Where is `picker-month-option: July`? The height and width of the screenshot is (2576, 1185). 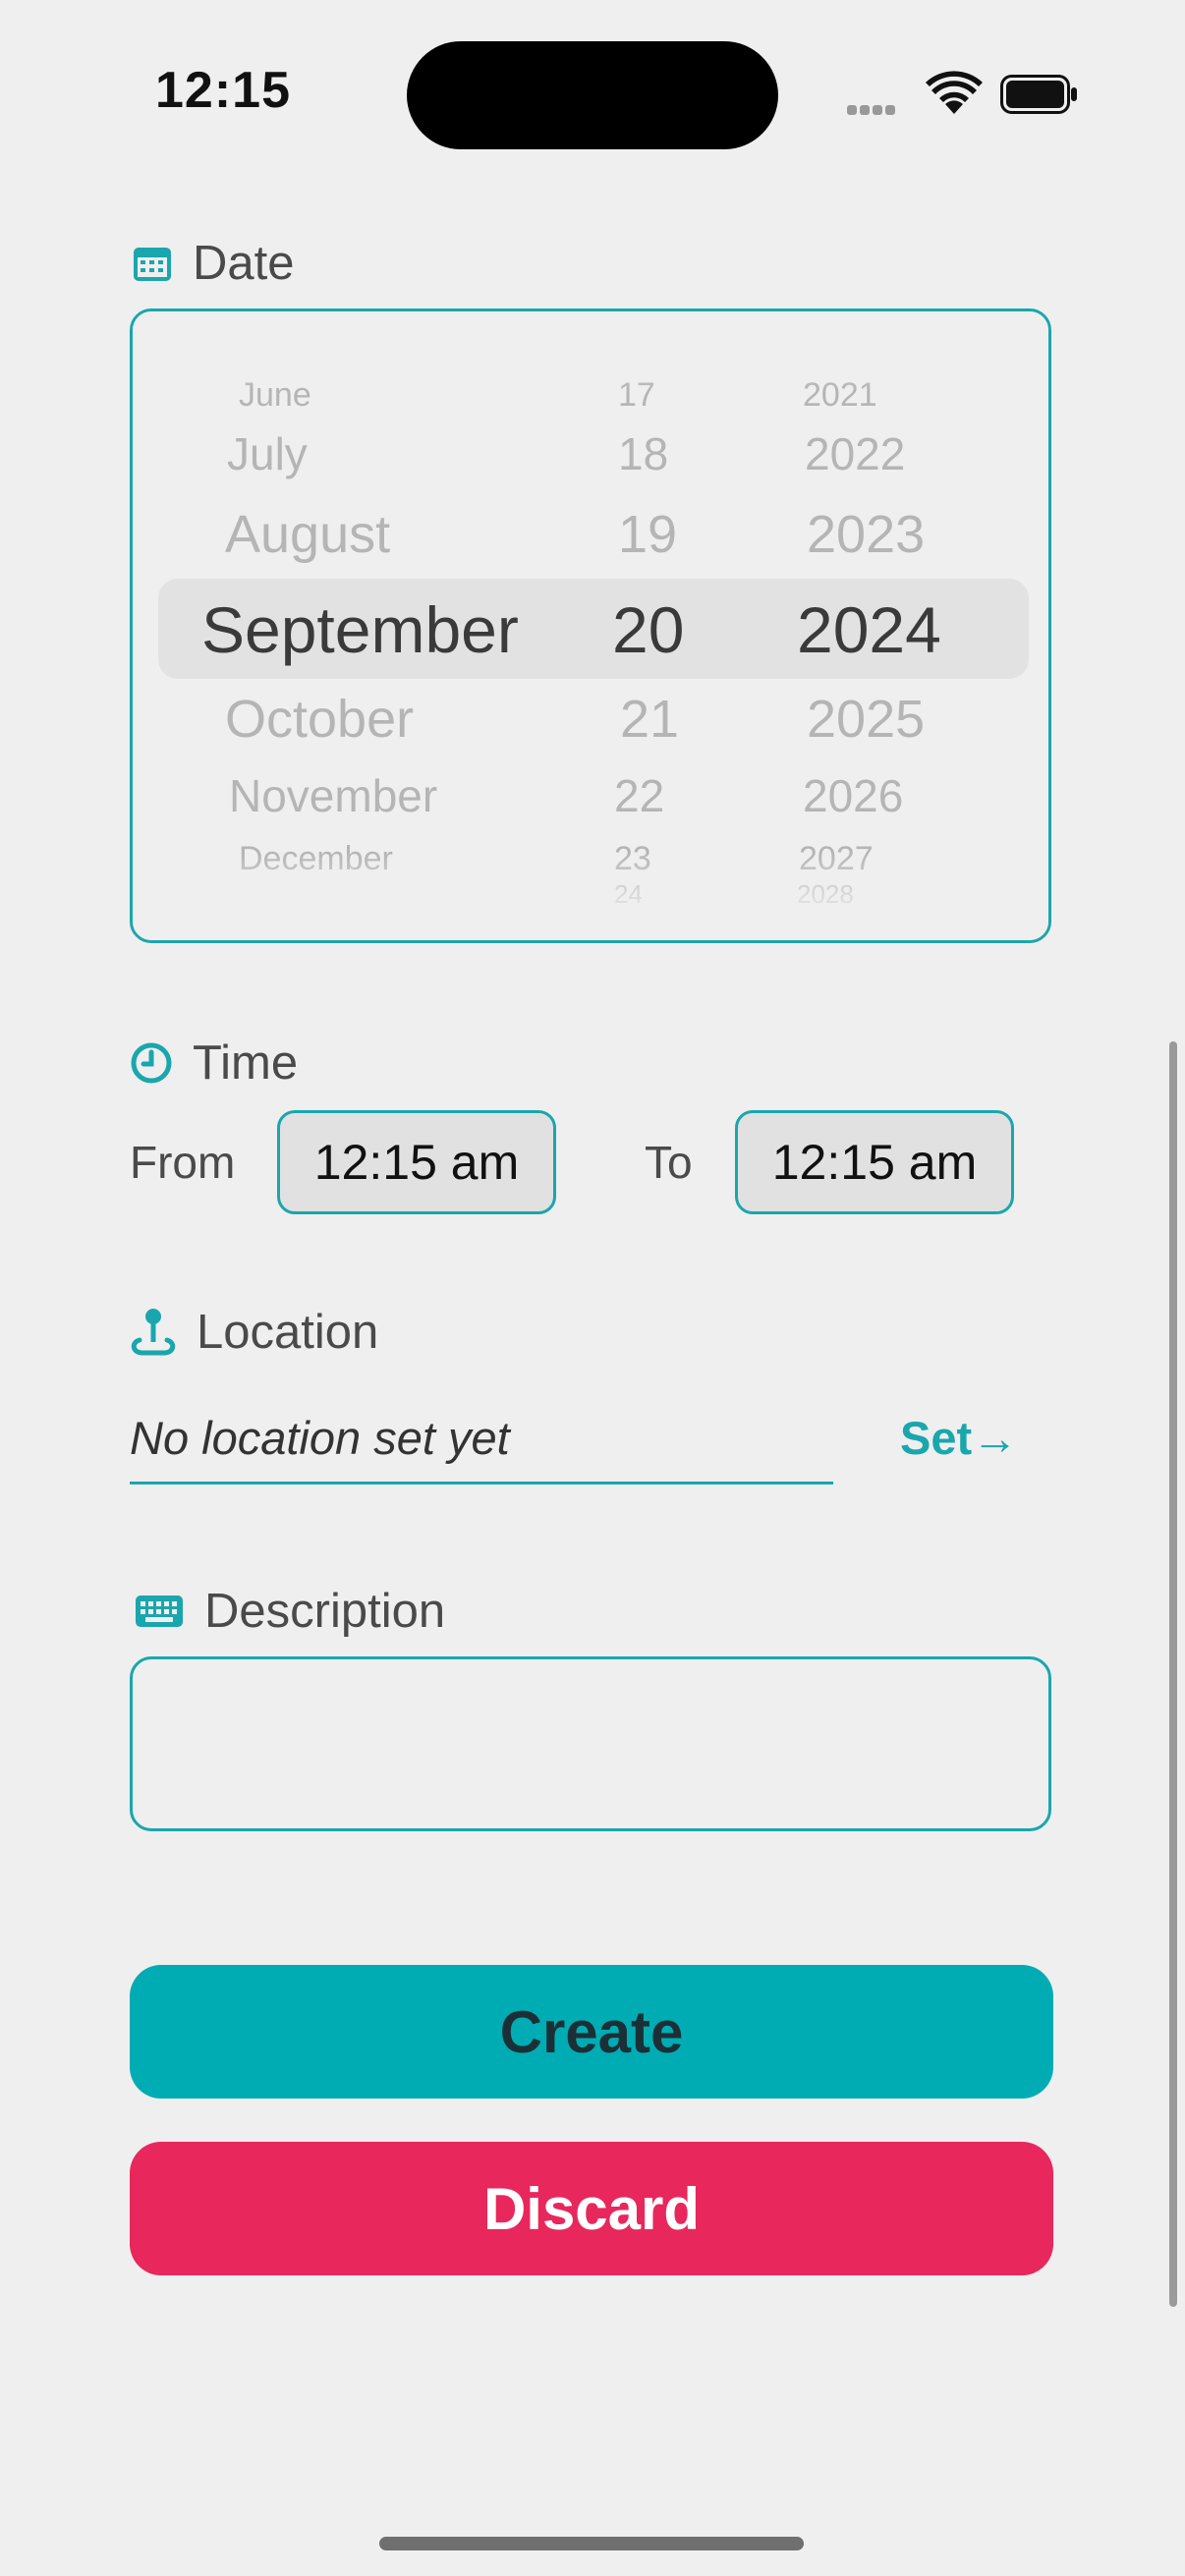 picker-month-option: July is located at coordinates (267, 453).